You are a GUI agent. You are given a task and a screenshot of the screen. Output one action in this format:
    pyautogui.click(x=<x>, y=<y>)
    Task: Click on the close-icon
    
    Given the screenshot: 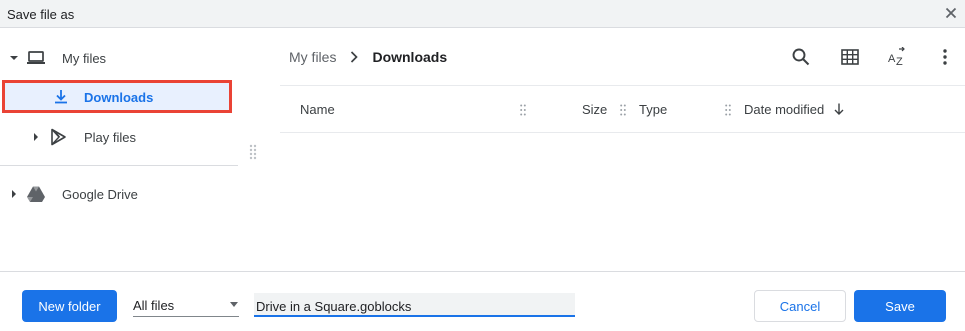 What is the action you would take?
    pyautogui.click(x=951, y=13)
    